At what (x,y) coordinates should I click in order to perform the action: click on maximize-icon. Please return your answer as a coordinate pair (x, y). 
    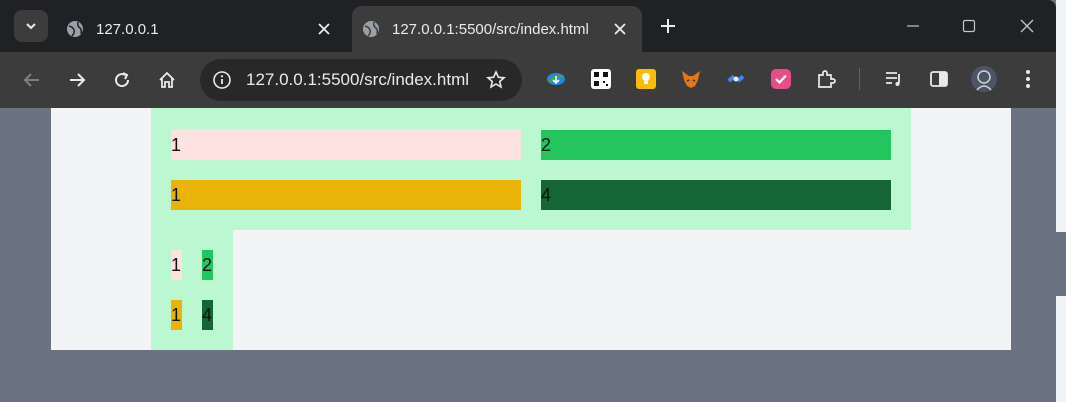
    Looking at the image, I should click on (969, 26).